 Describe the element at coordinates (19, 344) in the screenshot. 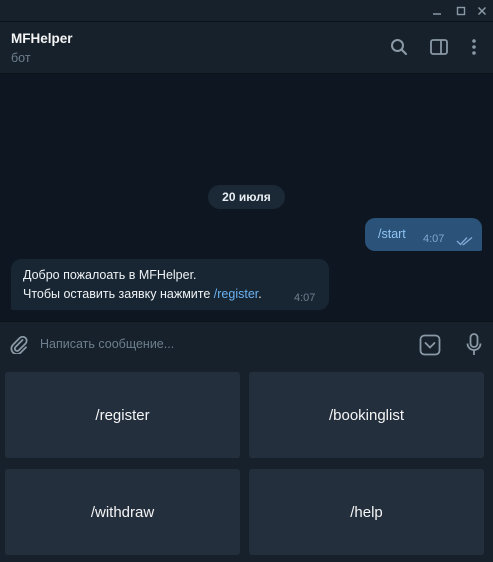

I see `attach-icon` at that location.